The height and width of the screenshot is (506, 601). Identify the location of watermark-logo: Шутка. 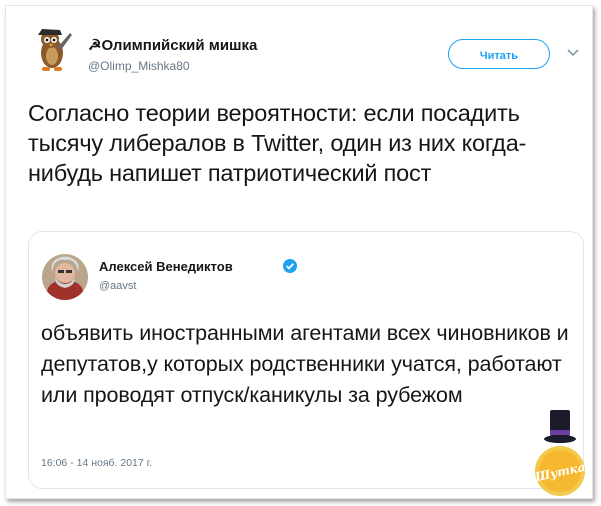
(560, 471).